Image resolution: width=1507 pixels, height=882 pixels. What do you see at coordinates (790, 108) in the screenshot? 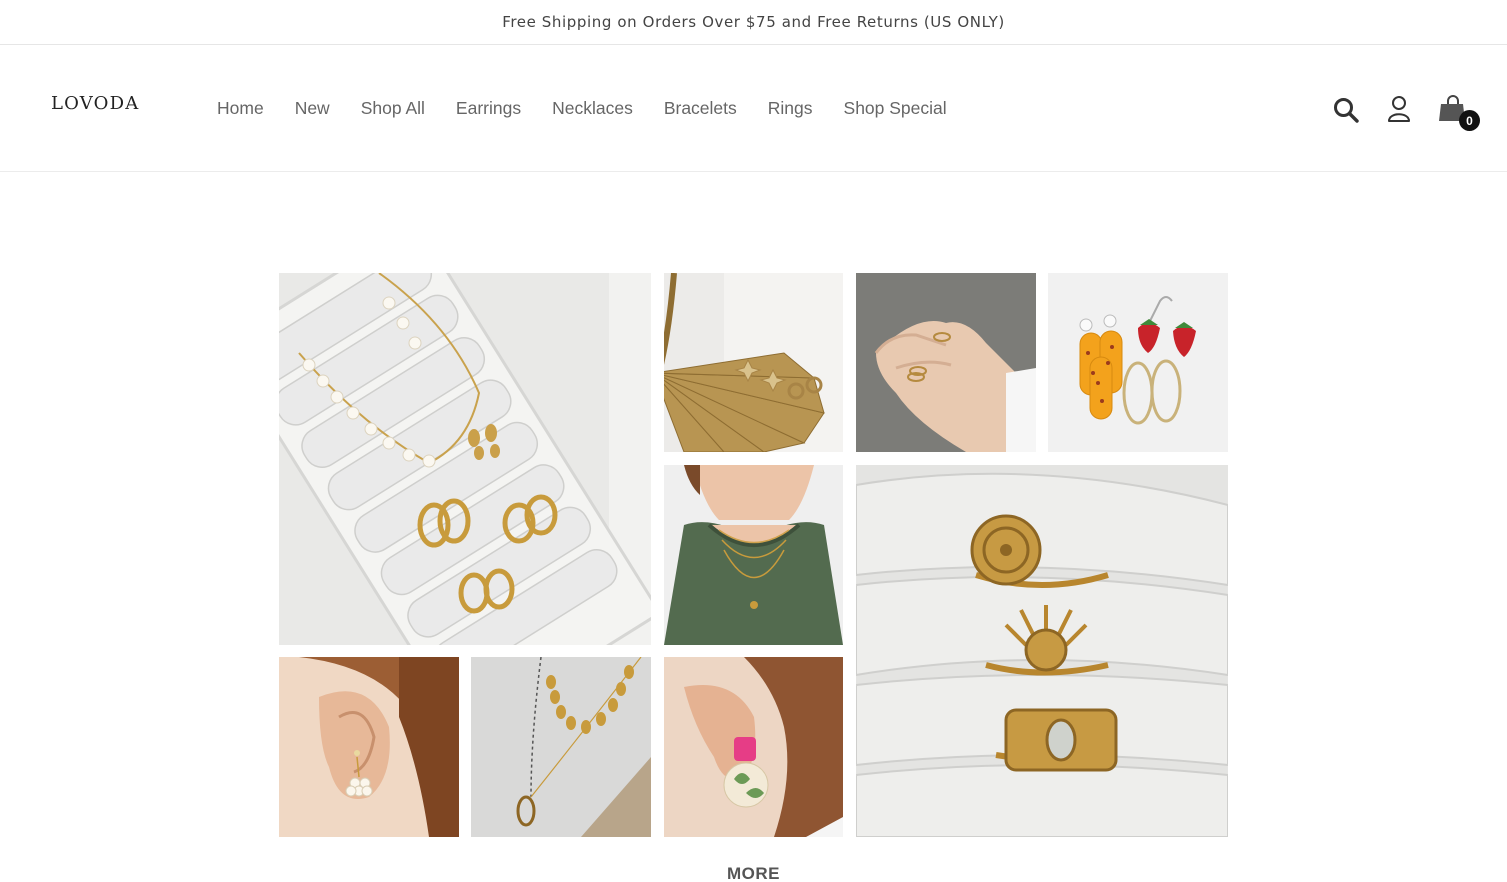
I see `nav-rings: Rings` at bounding box center [790, 108].